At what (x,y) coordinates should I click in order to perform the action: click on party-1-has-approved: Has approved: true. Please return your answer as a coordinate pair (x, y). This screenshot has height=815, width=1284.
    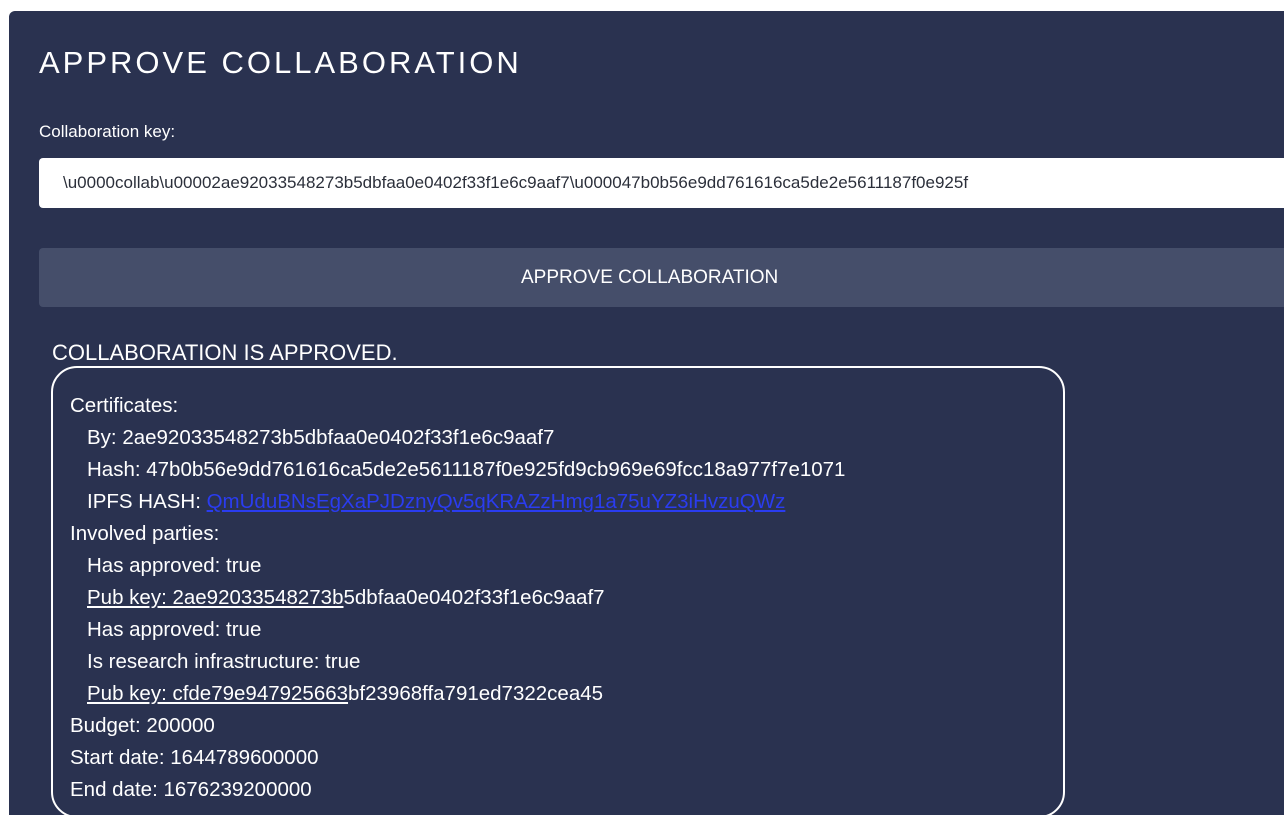
    Looking at the image, I should click on (174, 565).